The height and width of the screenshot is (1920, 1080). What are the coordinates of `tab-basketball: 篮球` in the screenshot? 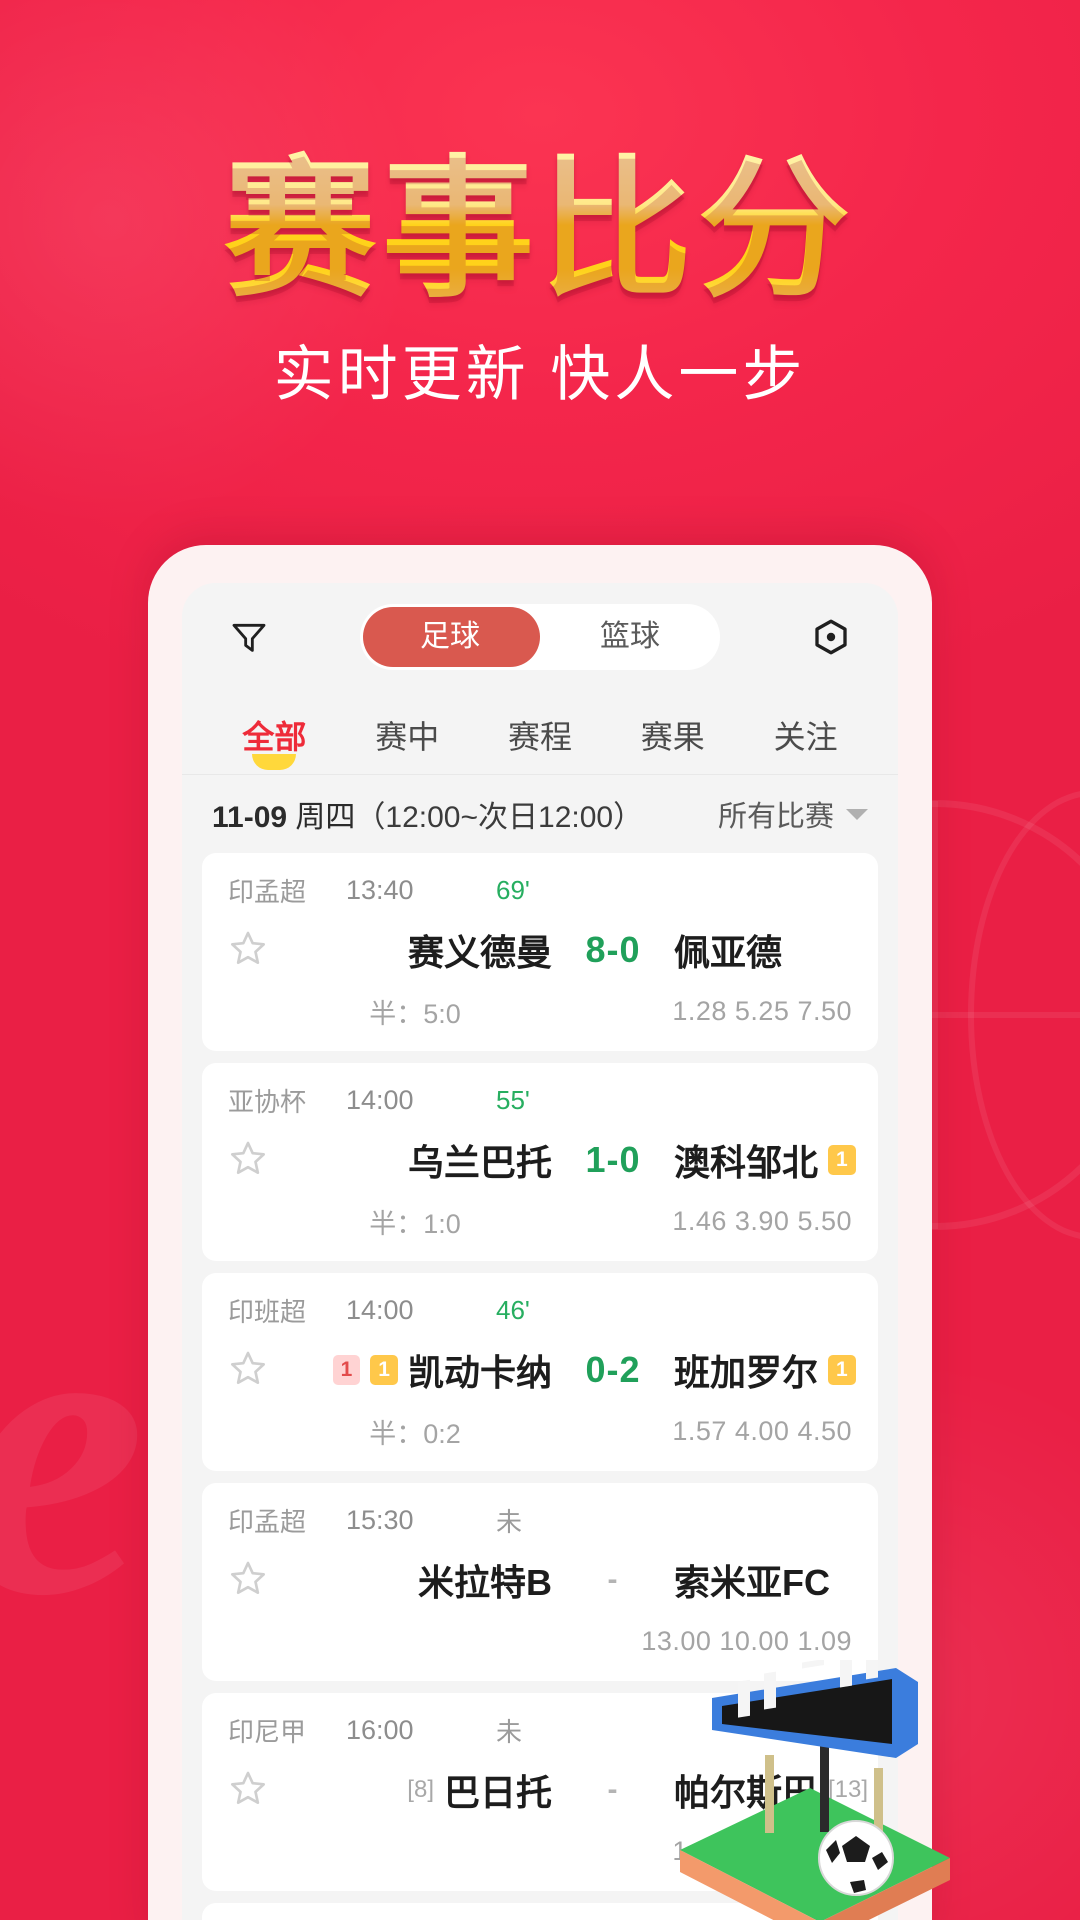 It's located at (630, 637).